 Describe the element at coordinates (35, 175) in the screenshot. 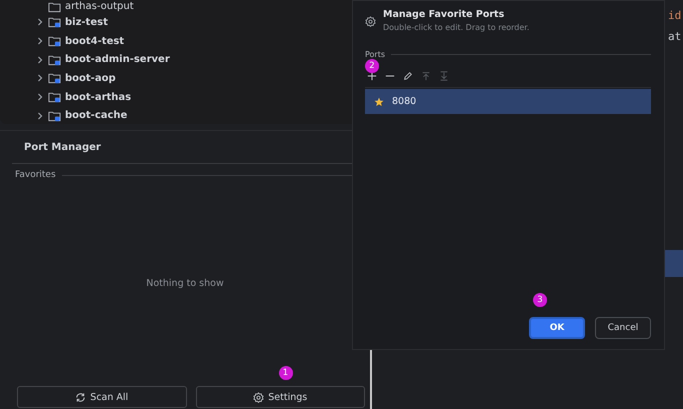

I see `section-label: Favorites` at that location.